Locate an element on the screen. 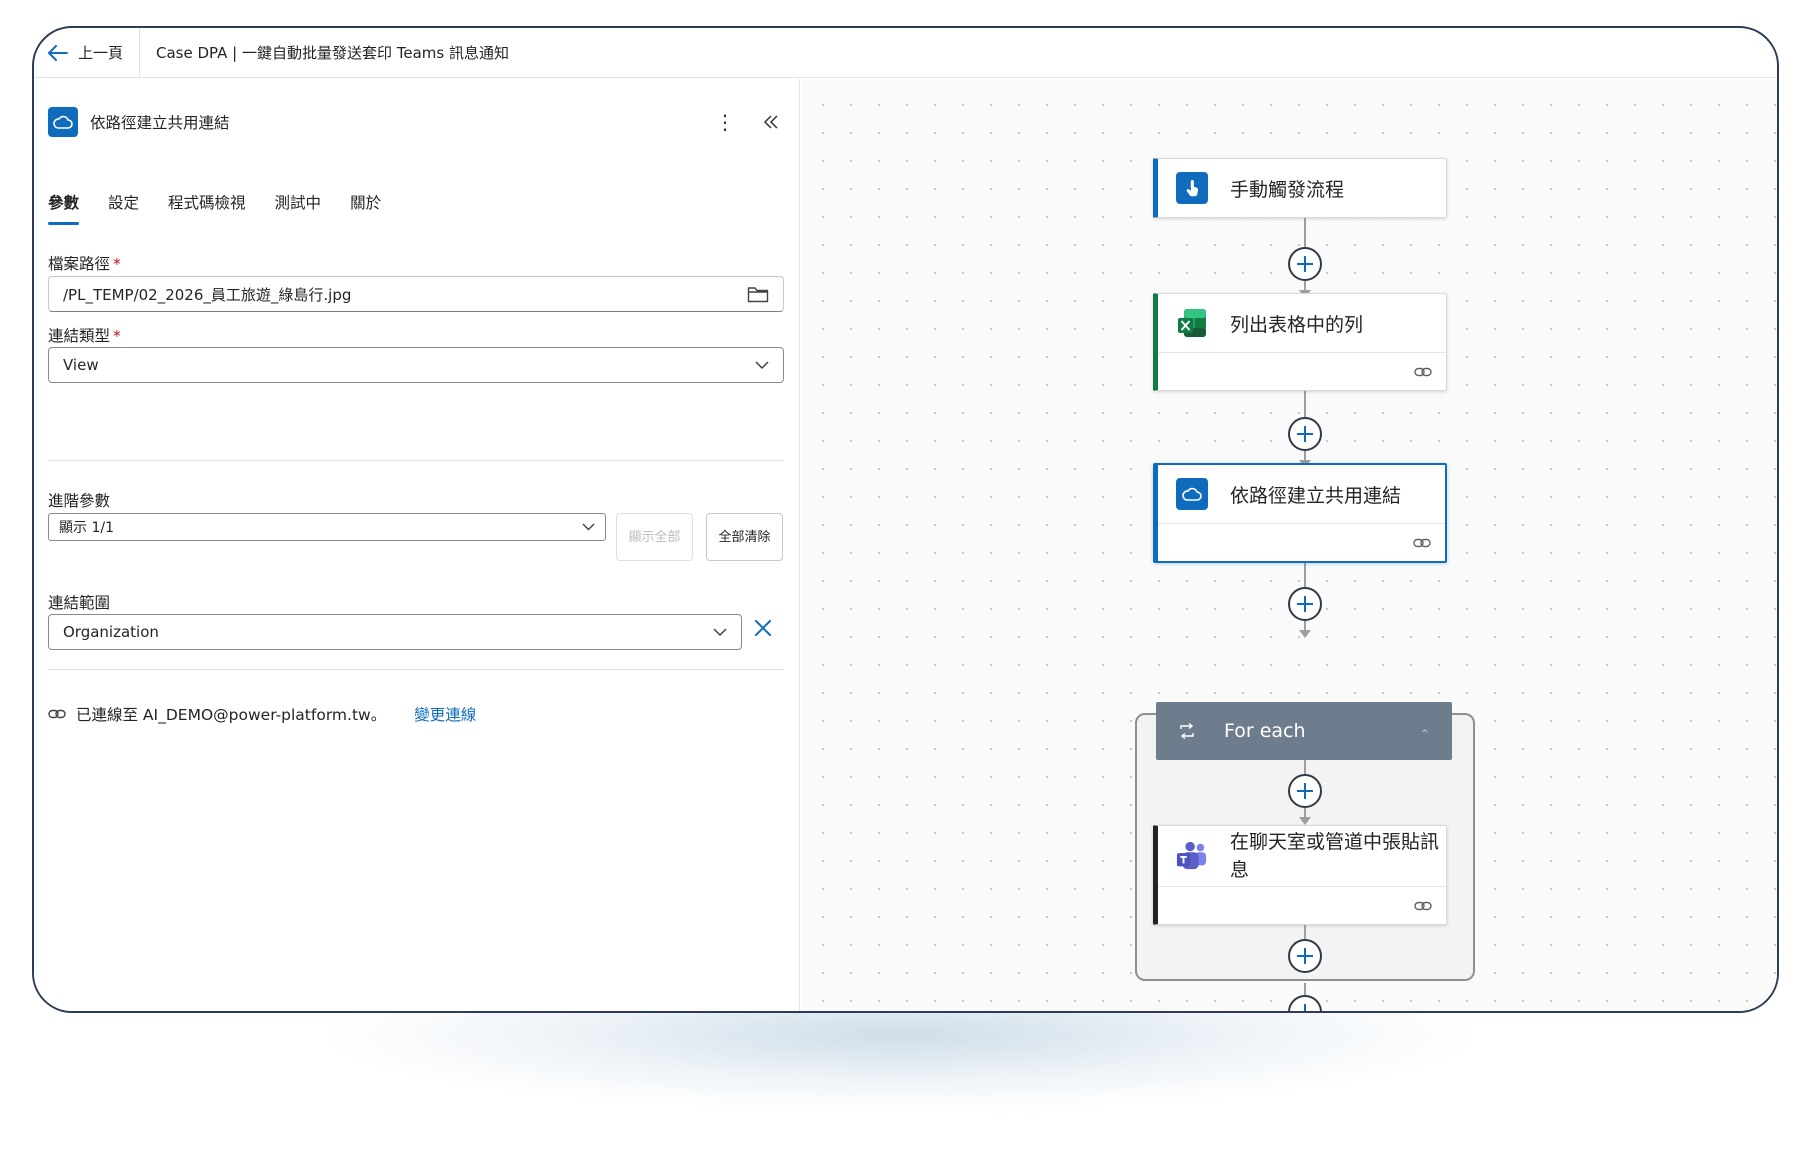  excel-icon is located at coordinates (1192, 323).